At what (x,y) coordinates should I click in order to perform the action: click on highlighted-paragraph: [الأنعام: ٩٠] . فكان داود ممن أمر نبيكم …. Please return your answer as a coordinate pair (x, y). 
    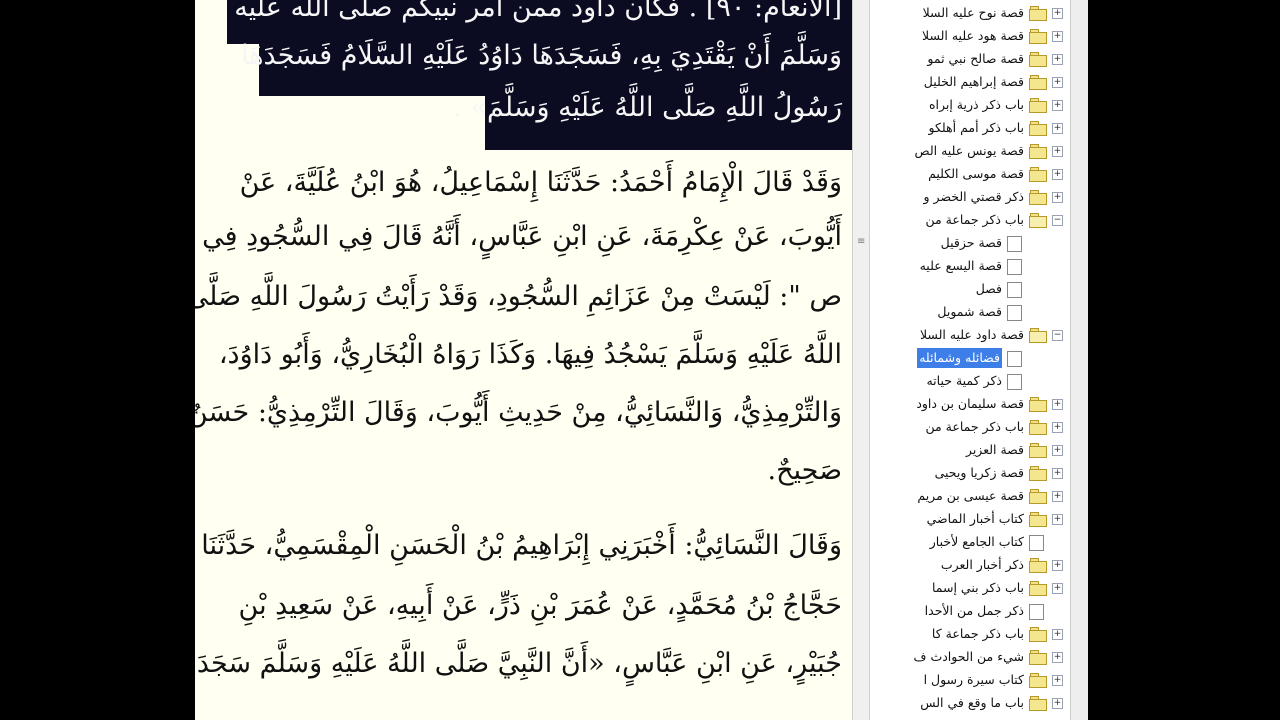
    Looking at the image, I should click on (532, 67).